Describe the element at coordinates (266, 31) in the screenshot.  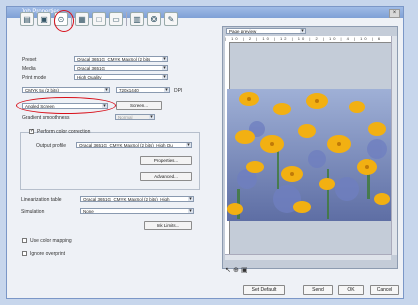
I see `preview-mode-select: Page preview` at that location.